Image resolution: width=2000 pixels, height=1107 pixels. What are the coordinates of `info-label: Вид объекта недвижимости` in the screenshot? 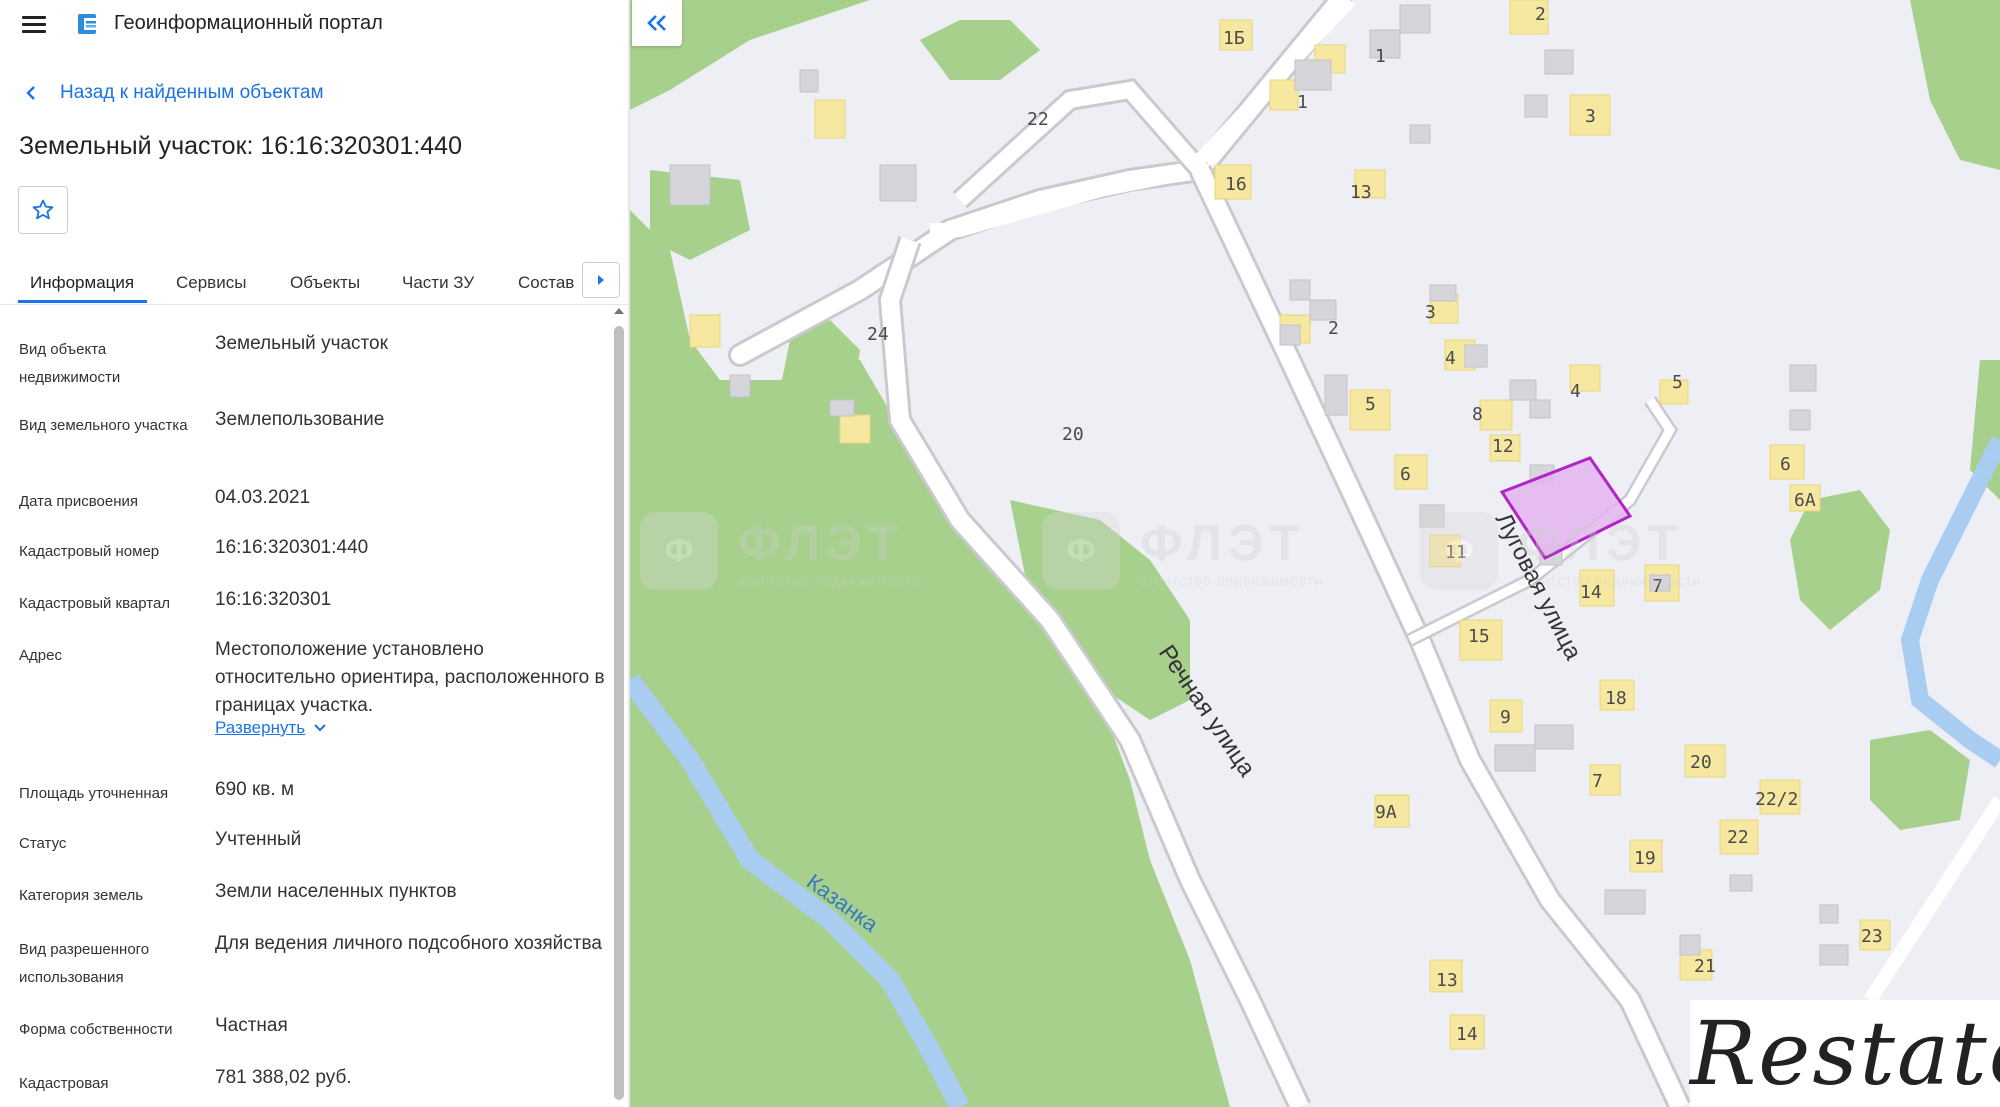 It's located at (70, 363).